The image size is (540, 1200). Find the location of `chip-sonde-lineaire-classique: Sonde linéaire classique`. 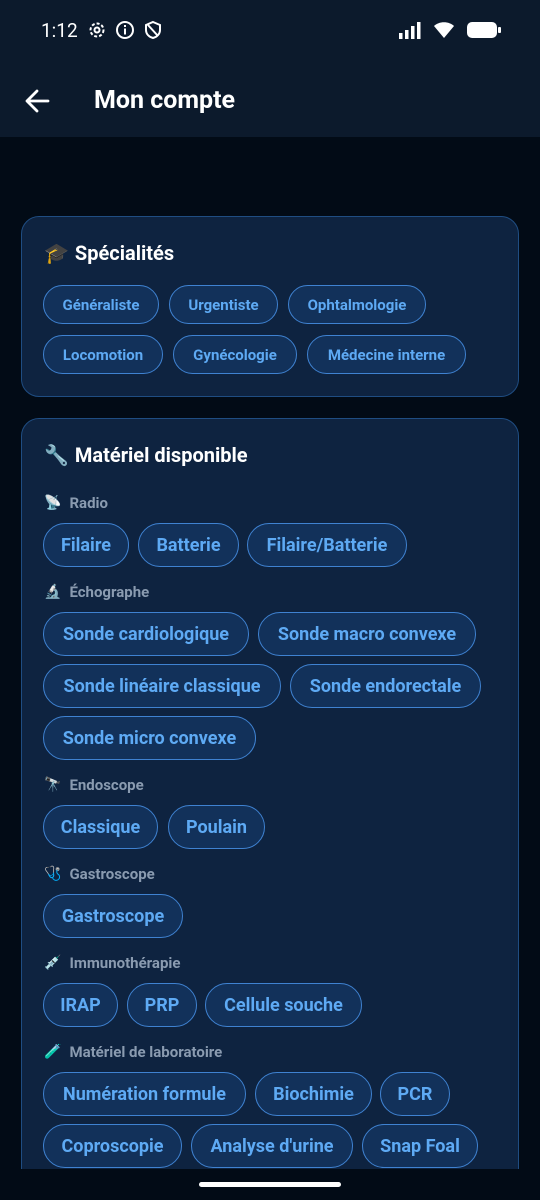

chip-sonde-lineaire-classique: Sonde linéaire classique is located at coordinates (162, 686).